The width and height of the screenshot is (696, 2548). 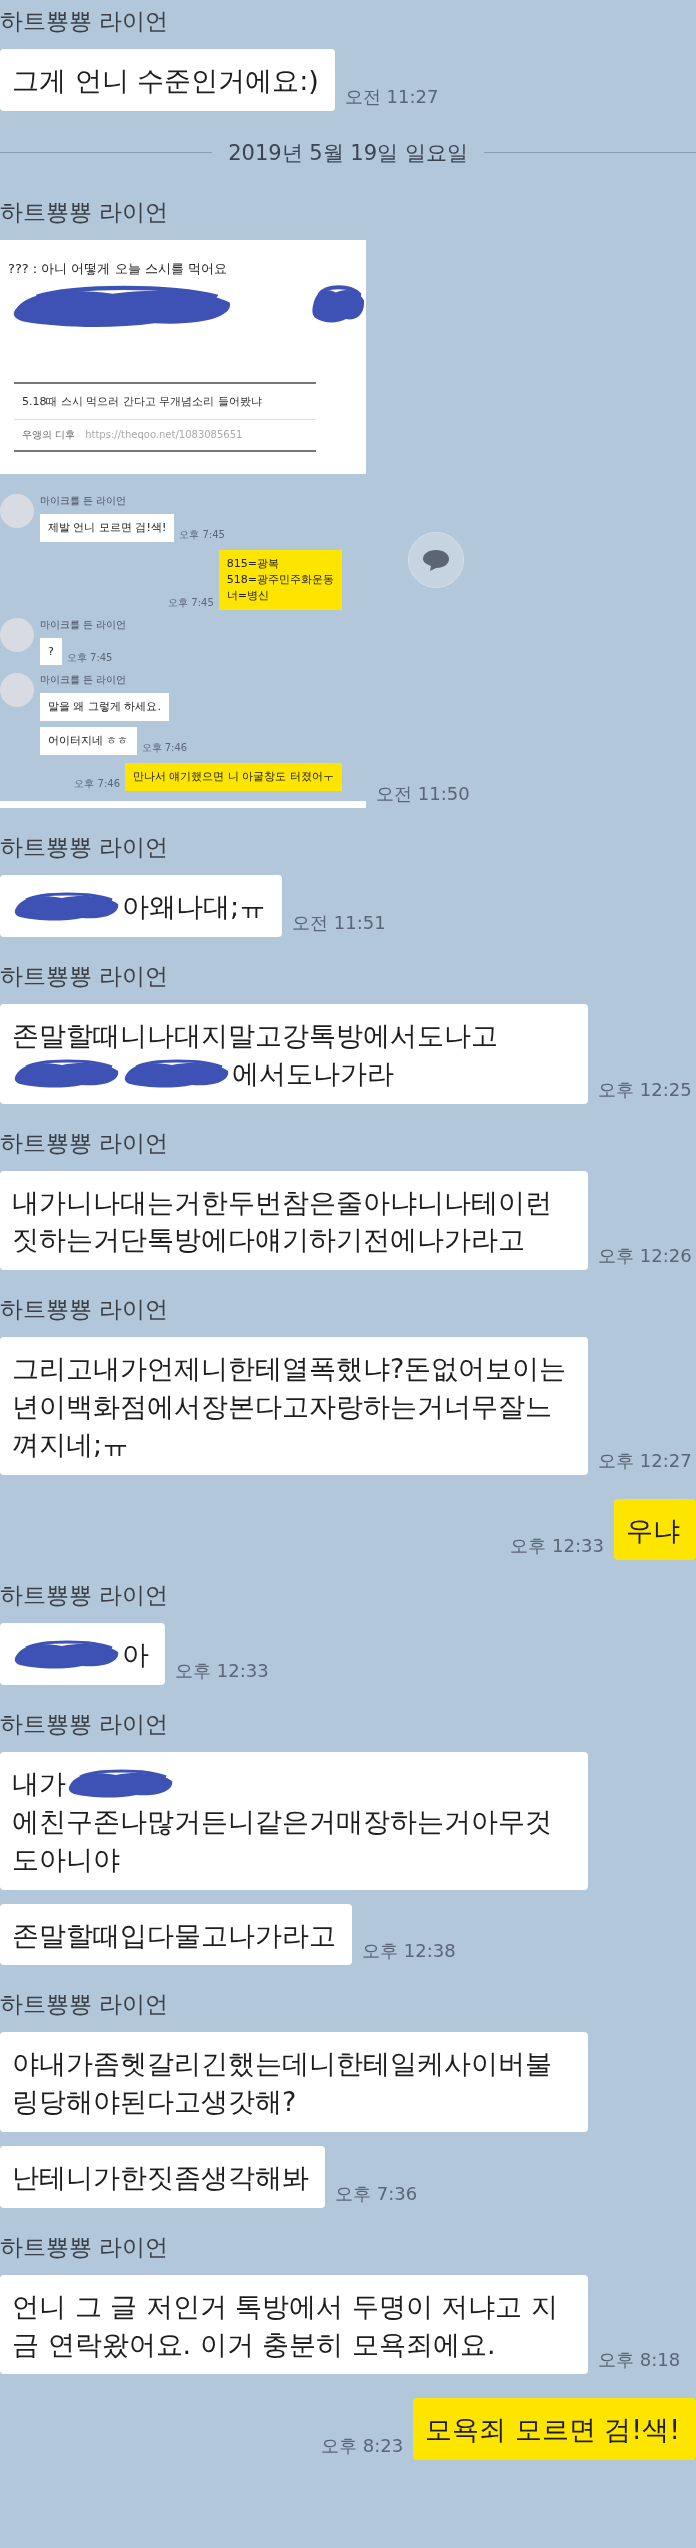 What do you see at coordinates (107, 527) in the screenshot?
I see `message-bubble: 제발 언니 모르면 검!색!` at bounding box center [107, 527].